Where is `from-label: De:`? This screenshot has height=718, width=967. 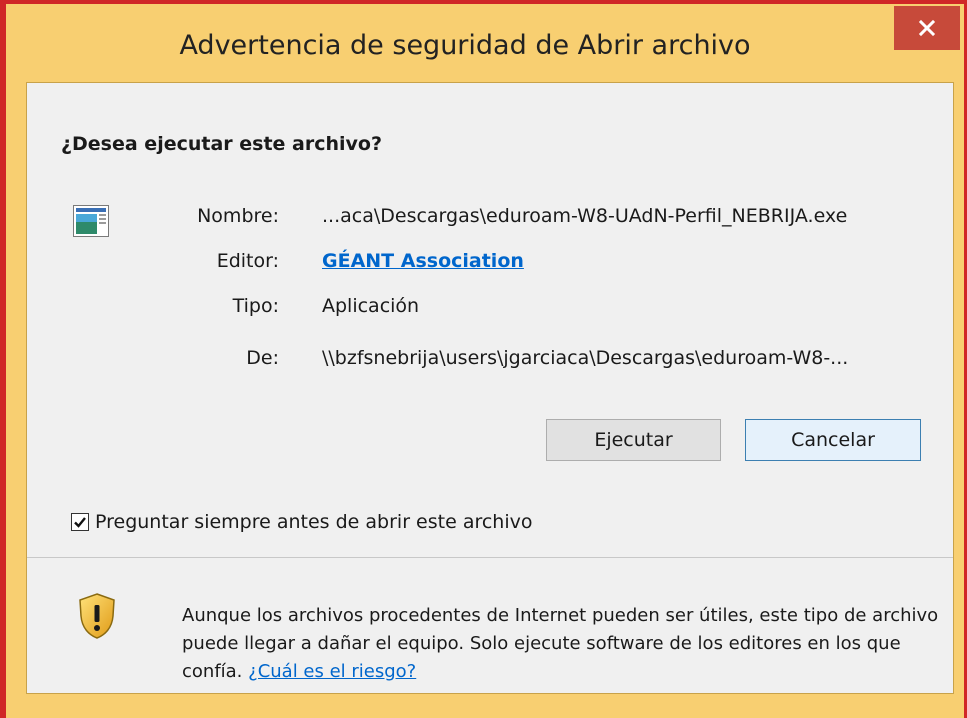
from-label: De: is located at coordinates (262, 358).